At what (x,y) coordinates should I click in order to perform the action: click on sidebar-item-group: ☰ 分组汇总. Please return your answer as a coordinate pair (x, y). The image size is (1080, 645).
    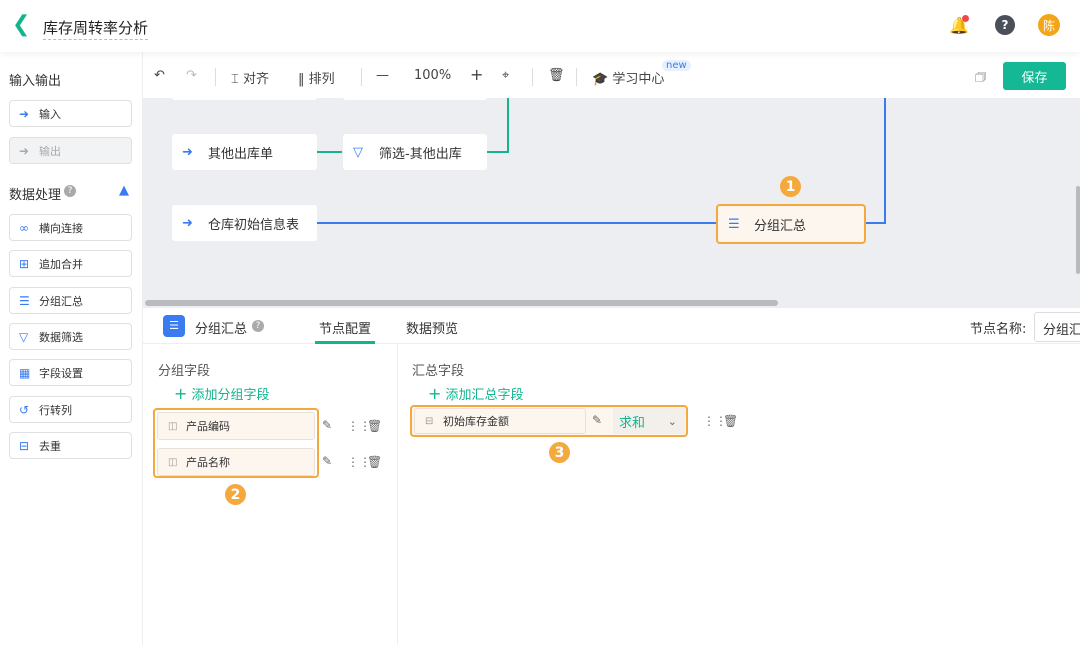
    Looking at the image, I should click on (70, 300).